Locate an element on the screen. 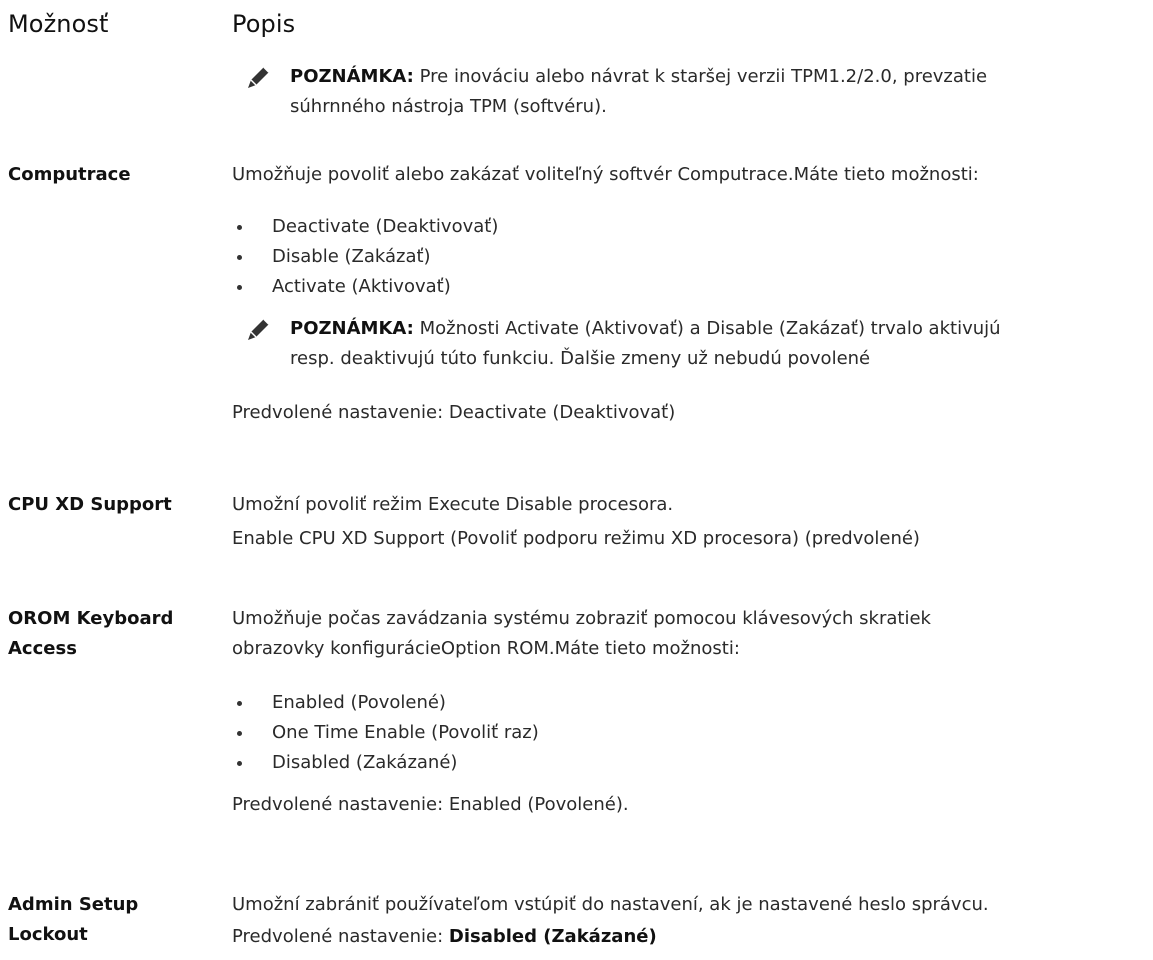 The height and width of the screenshot is (960, 1153). list-item: Deactivate (Deaktivovať) is located at coordinates (365, 227).